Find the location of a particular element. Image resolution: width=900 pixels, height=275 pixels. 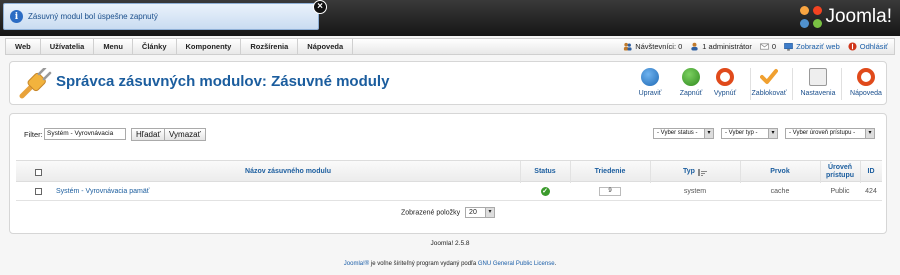

settings-icon is located at coordinates (818, 77).